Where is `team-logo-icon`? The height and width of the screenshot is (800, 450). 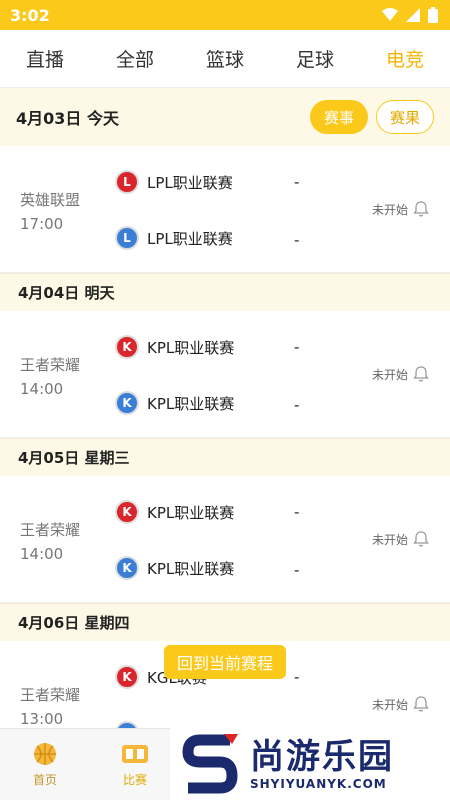 team-logo-icon is located at coordinates (127, 724).